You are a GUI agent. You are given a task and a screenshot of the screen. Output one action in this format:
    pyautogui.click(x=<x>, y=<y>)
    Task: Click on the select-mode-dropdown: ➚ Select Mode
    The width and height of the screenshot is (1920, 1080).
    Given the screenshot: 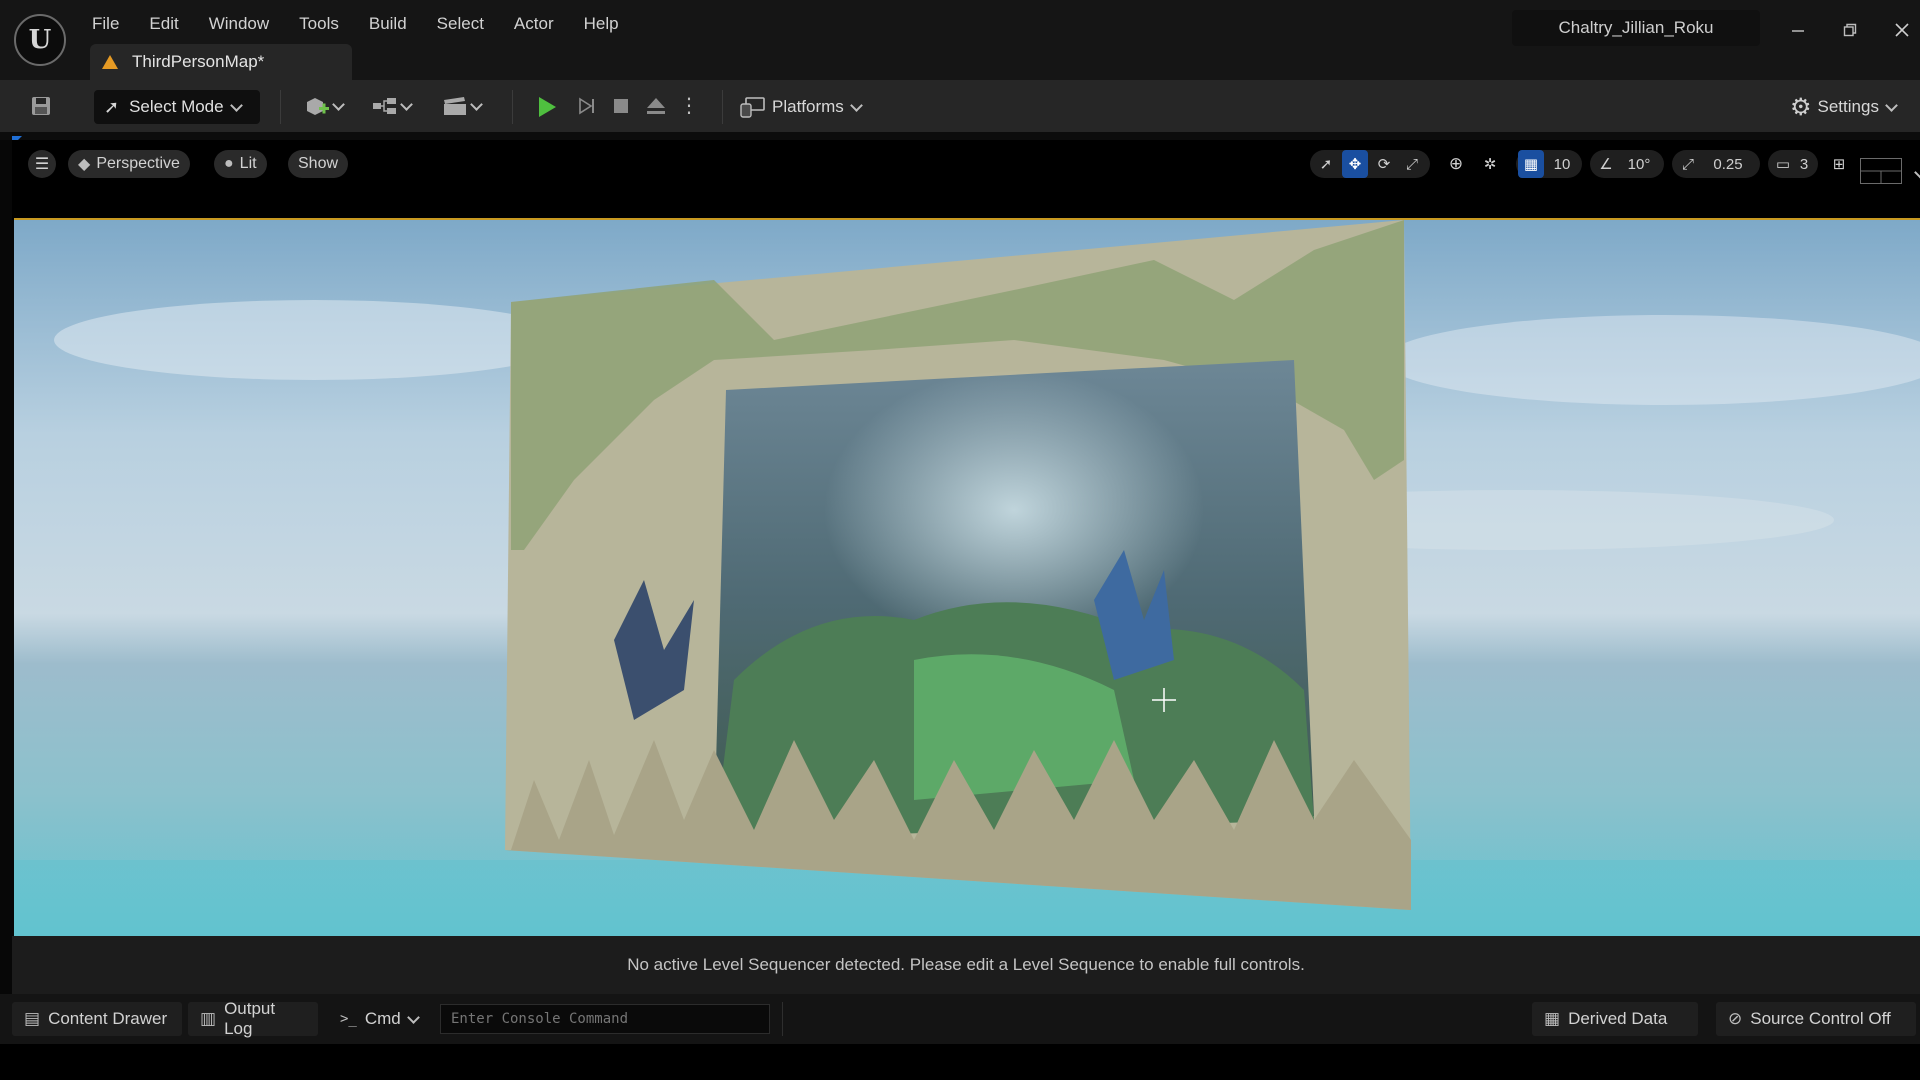 What is the action you would take?
    pyautogui.click(x=177, y=107)
    